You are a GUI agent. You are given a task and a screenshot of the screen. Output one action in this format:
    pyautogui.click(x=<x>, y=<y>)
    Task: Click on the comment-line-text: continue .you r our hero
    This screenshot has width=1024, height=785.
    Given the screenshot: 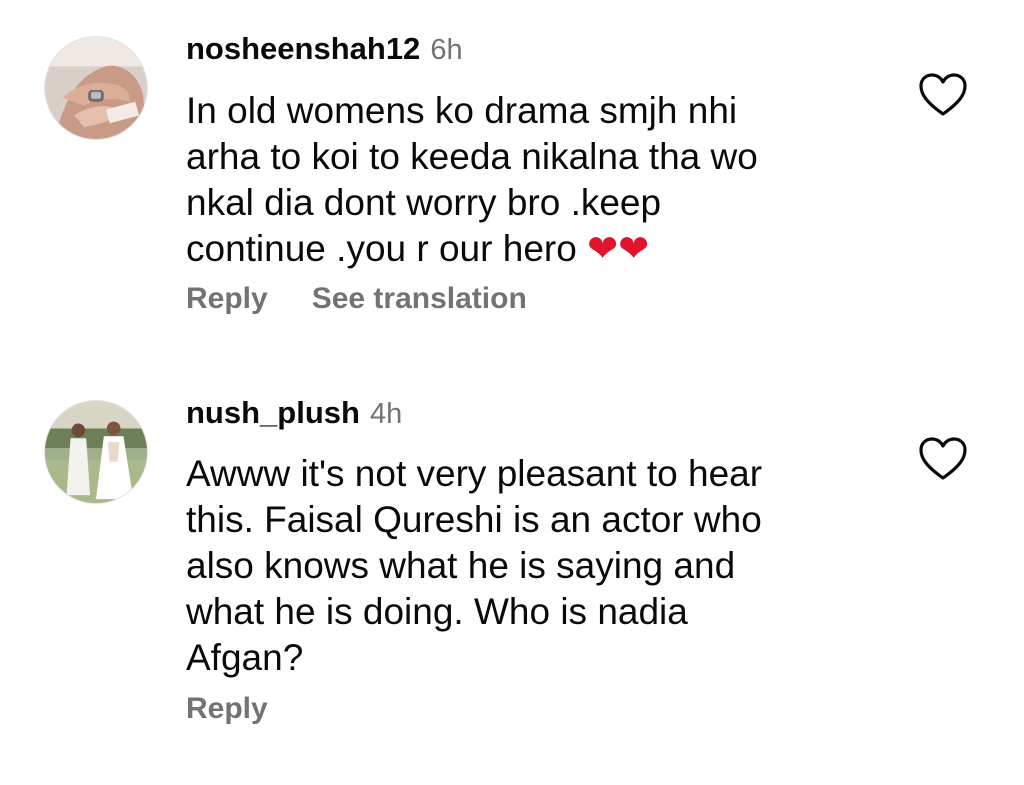 What is the action you would take?
    pyautogui.click(x=381, y=248)
    